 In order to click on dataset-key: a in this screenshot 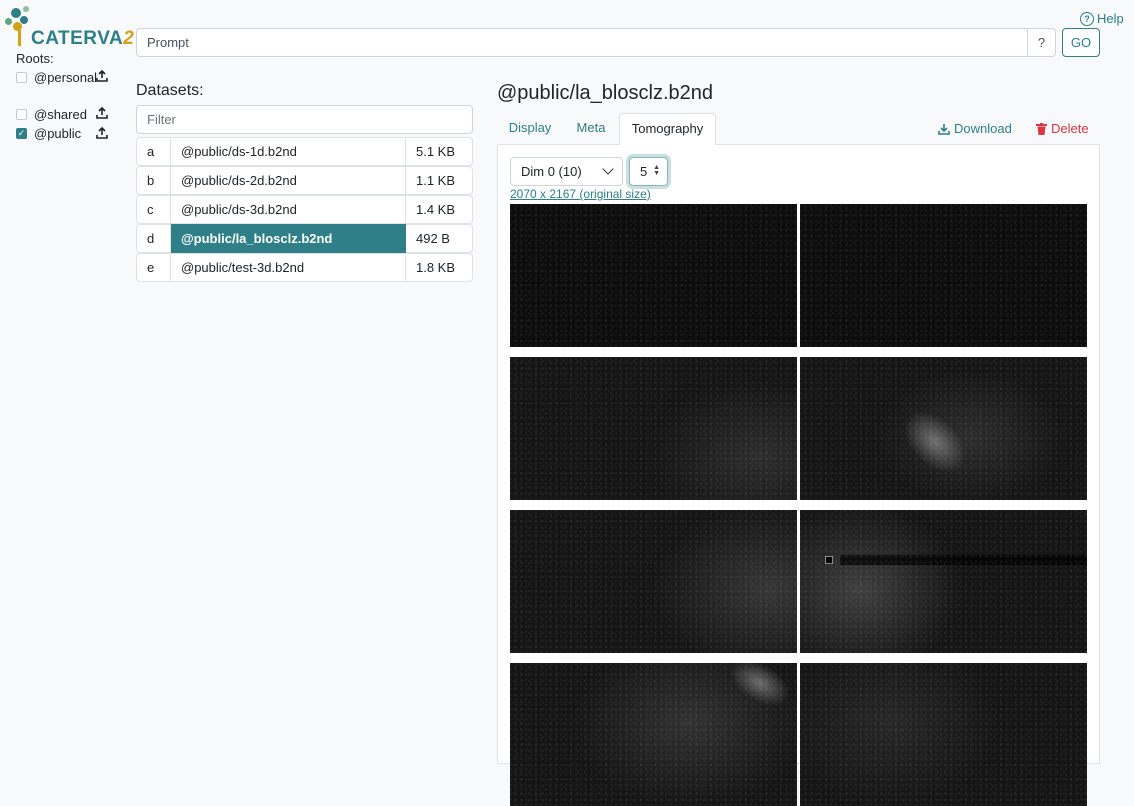, I will do `click(153, 151)`.